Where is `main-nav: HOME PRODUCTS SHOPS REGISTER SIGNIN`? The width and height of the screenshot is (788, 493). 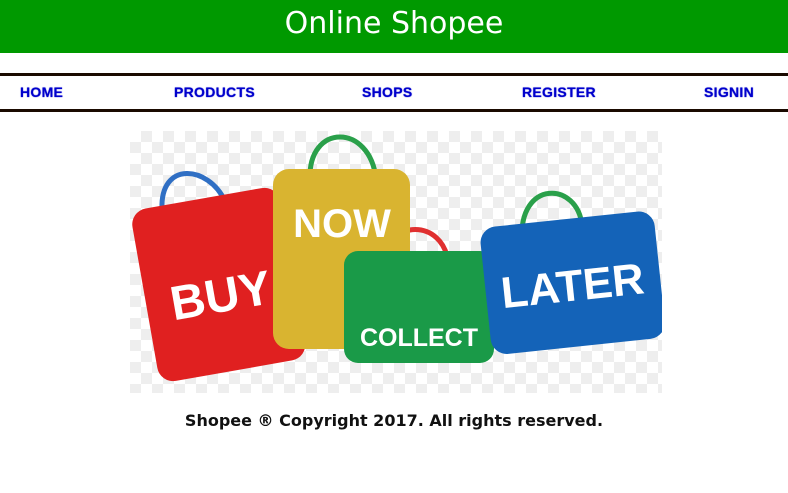 main-nav: HOME PRODUCTS SHOPS REGISTER SIGNIN is located at coordinates (394, 92).